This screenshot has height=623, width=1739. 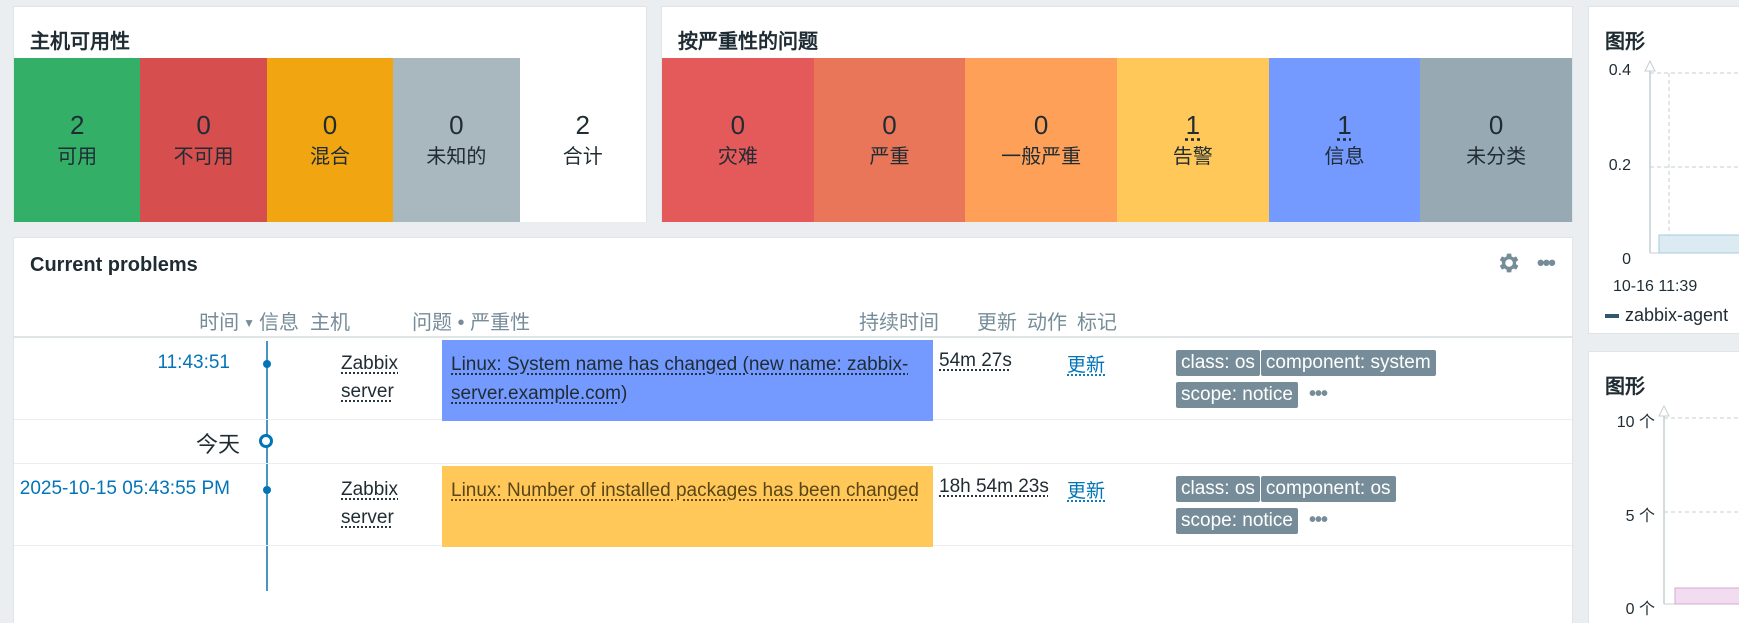 What do you see at coordinates (203, 157) in the screenshot?
I see `host-status-label: 不可用` at bounding box center [203, 157].